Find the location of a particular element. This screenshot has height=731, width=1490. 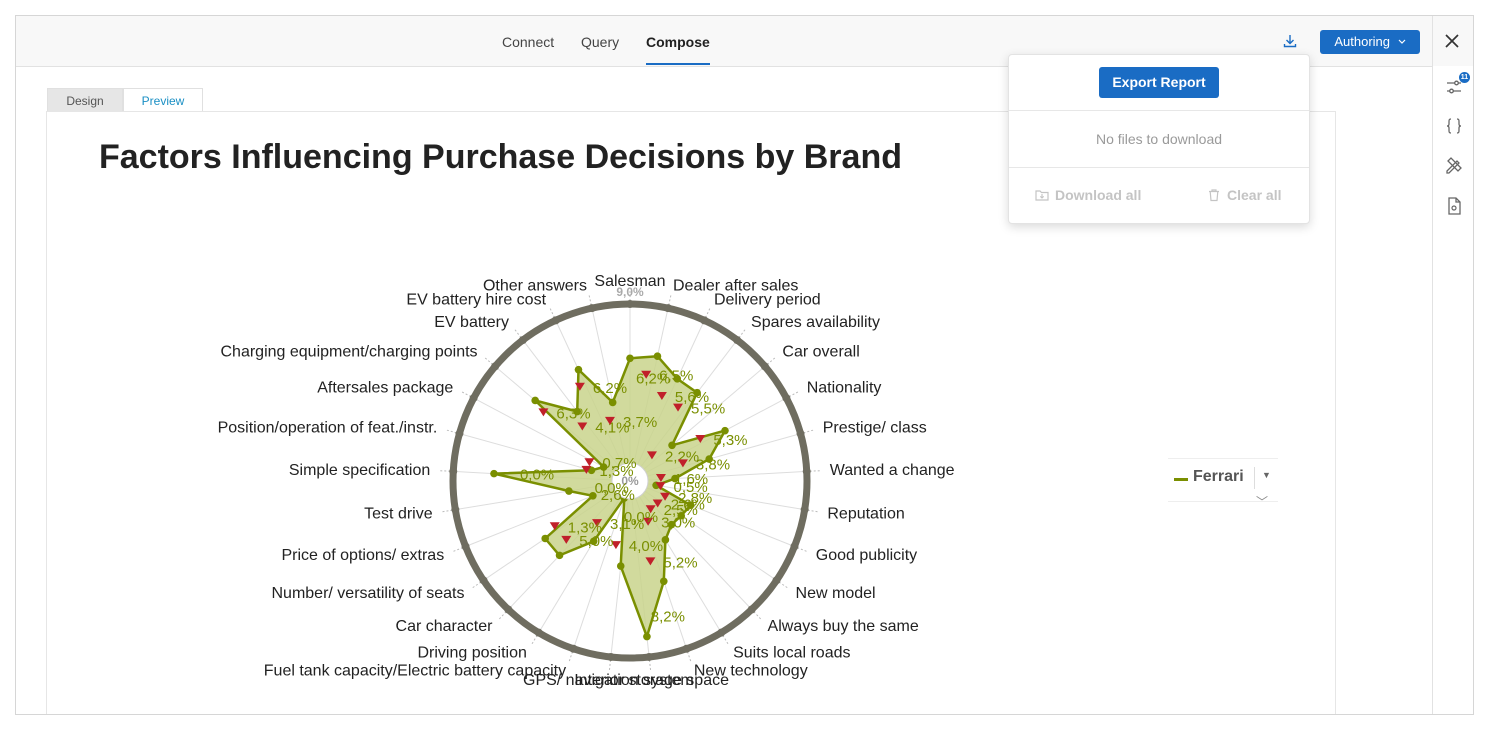

legend-expand-icon: ﹀ is located at coordinates (1262, 501).